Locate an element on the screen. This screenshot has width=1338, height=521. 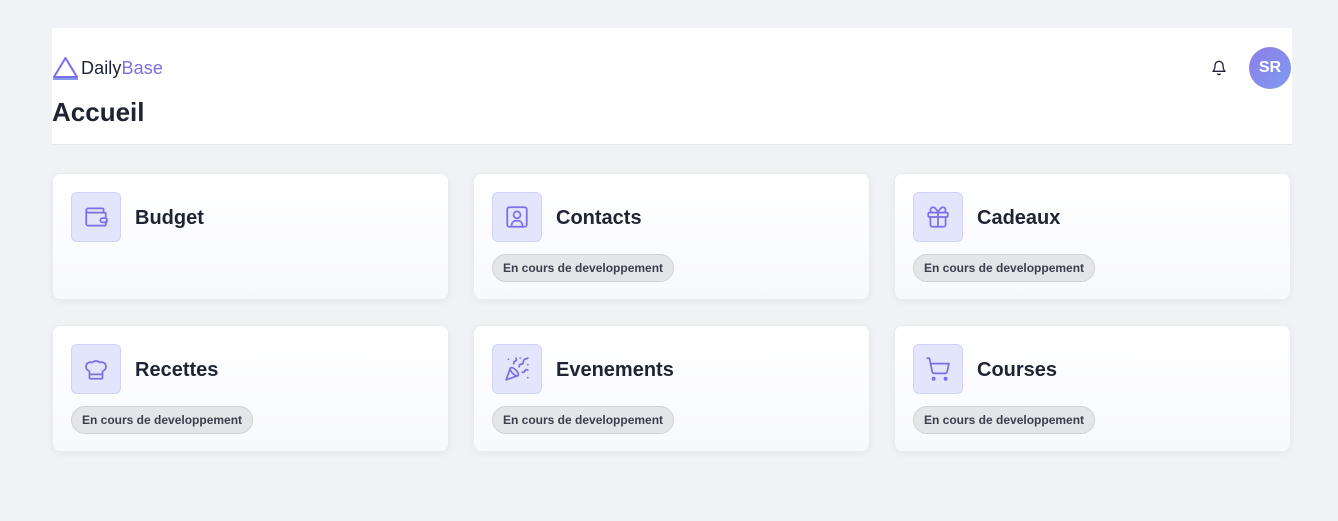
party-popper-icon is located at coordinates (517, 369).